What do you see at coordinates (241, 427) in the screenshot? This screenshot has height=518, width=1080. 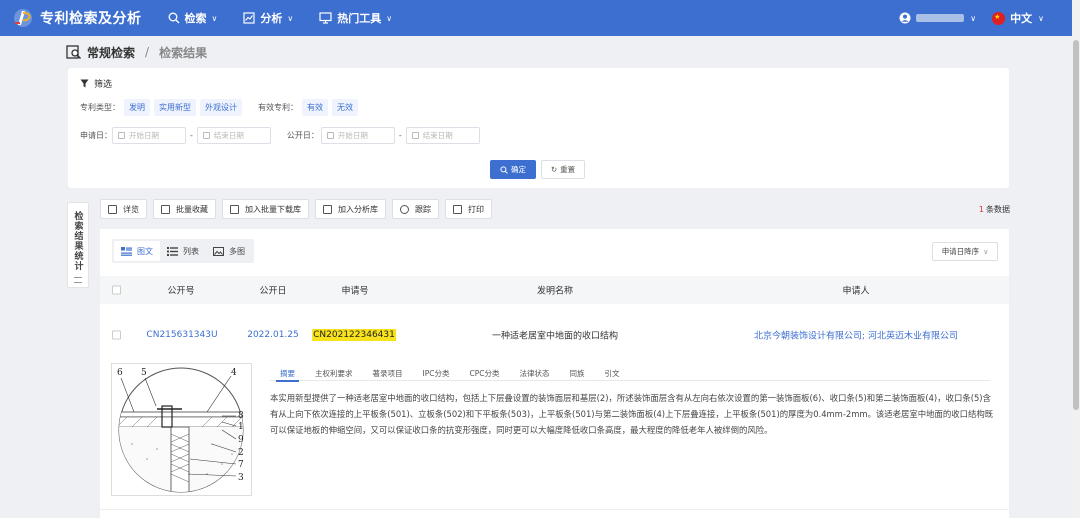 I see `drawing-label: 1` at bounding box center [241, 427].